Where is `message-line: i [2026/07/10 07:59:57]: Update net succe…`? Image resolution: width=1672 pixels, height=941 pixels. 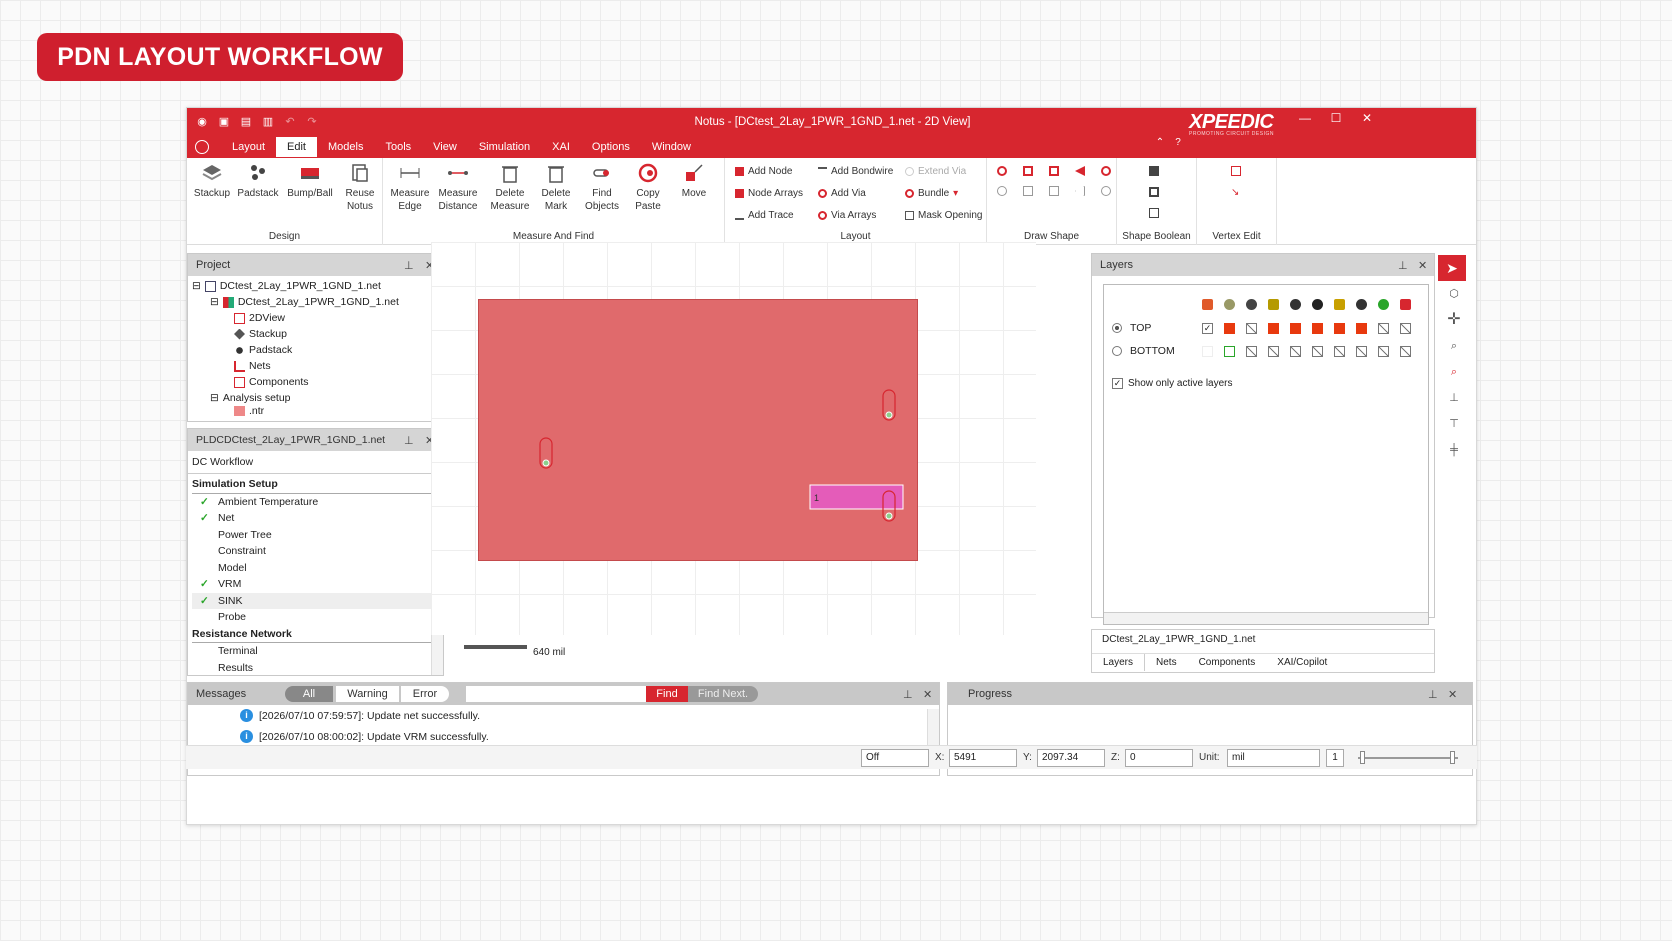 message-line: i [2026/07/10 07:59:57]: Update net succe… is located at coordinates (563, 715).